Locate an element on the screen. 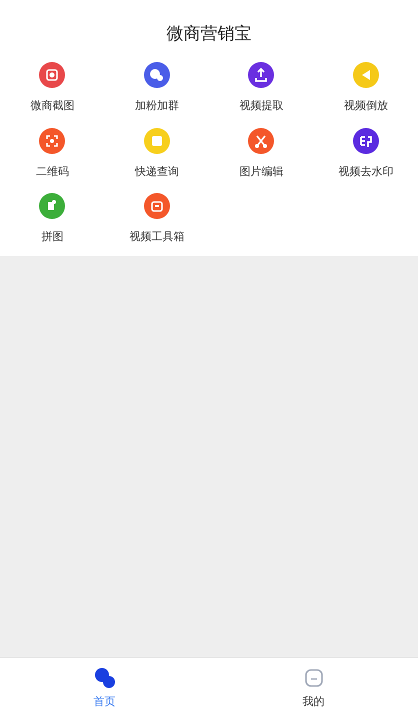 This screenshot has height=722, width=418. tool-button: 二维码 is located at coordinates (52, 154).